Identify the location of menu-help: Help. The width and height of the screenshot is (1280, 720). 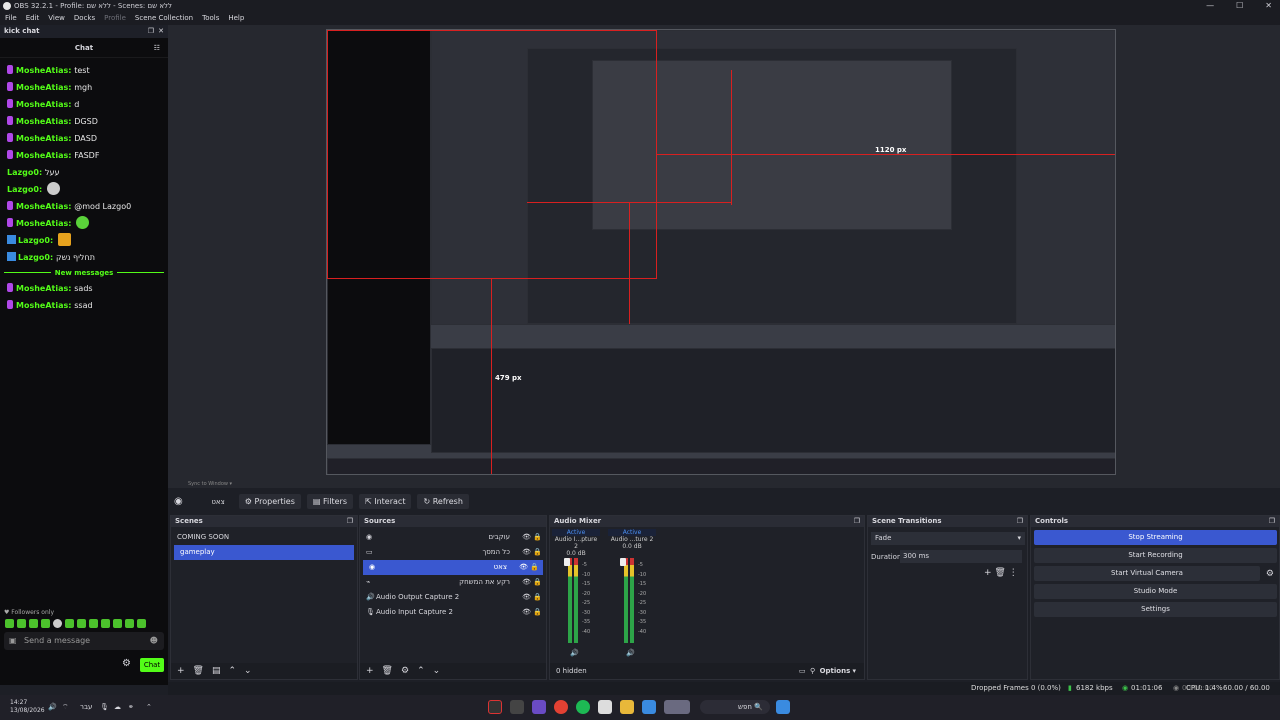
(236, 18).